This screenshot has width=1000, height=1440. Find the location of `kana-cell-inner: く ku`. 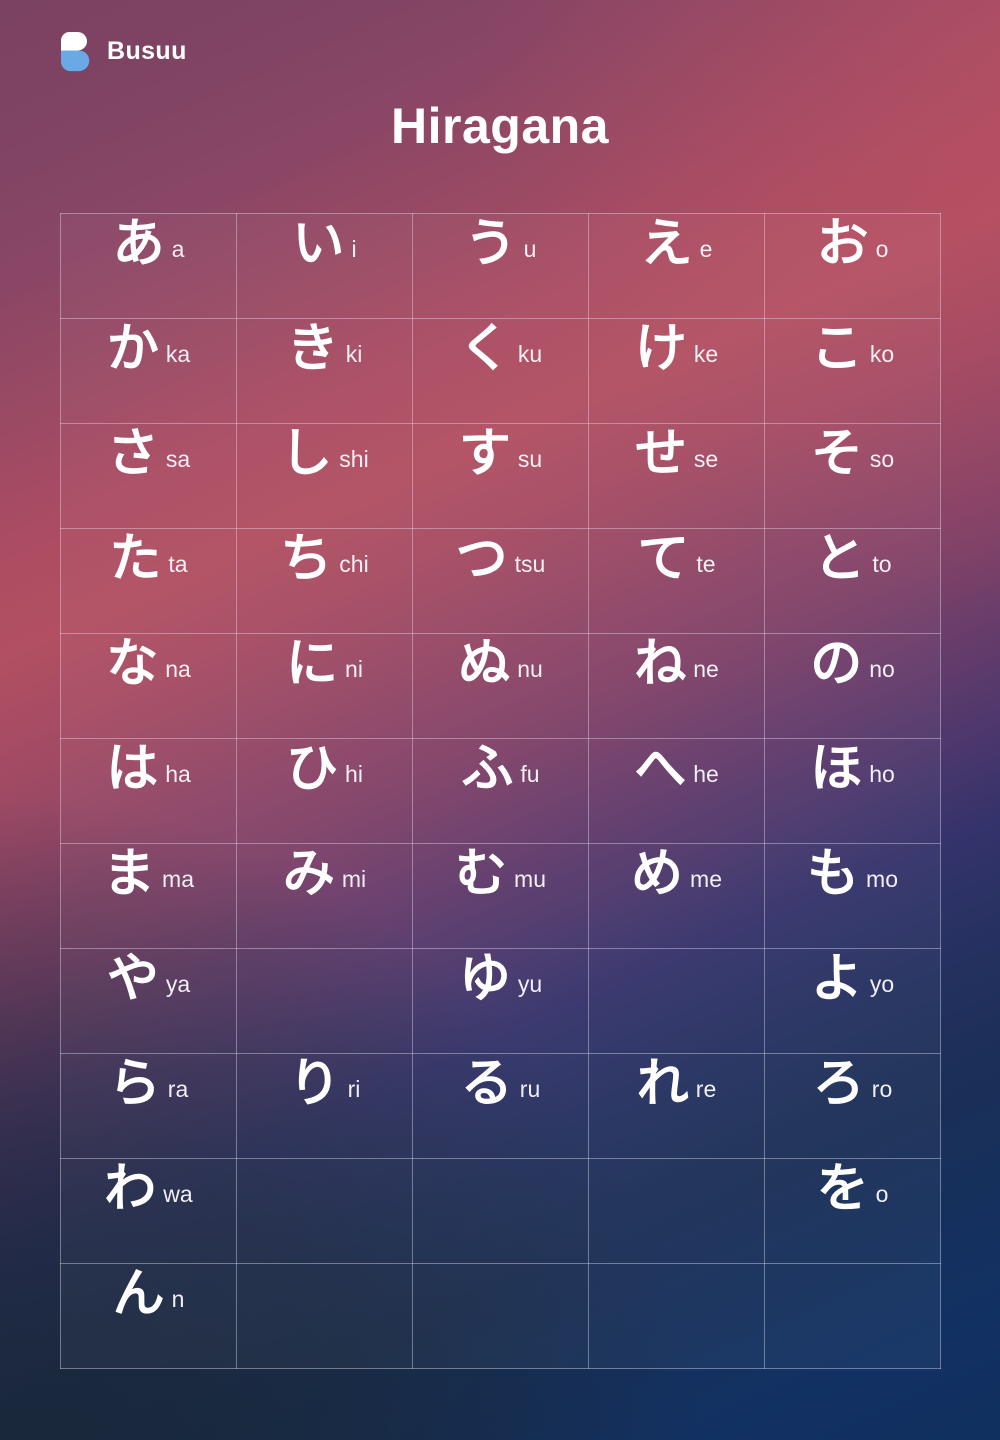

kana-cell-inner: く ku is located at coordinates (500, 371).